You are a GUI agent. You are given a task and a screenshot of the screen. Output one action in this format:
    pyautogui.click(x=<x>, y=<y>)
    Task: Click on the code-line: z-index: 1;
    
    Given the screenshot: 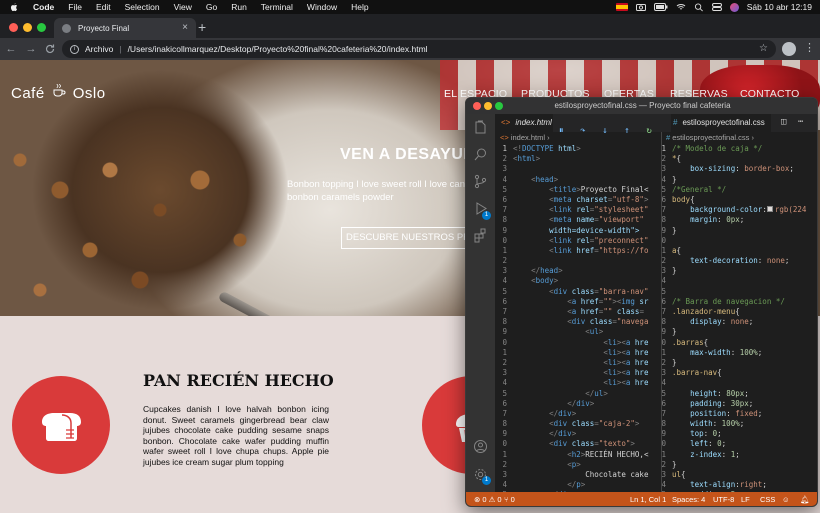 What is the action you would take?
    pyautogui.click(x=739, y=455)
    